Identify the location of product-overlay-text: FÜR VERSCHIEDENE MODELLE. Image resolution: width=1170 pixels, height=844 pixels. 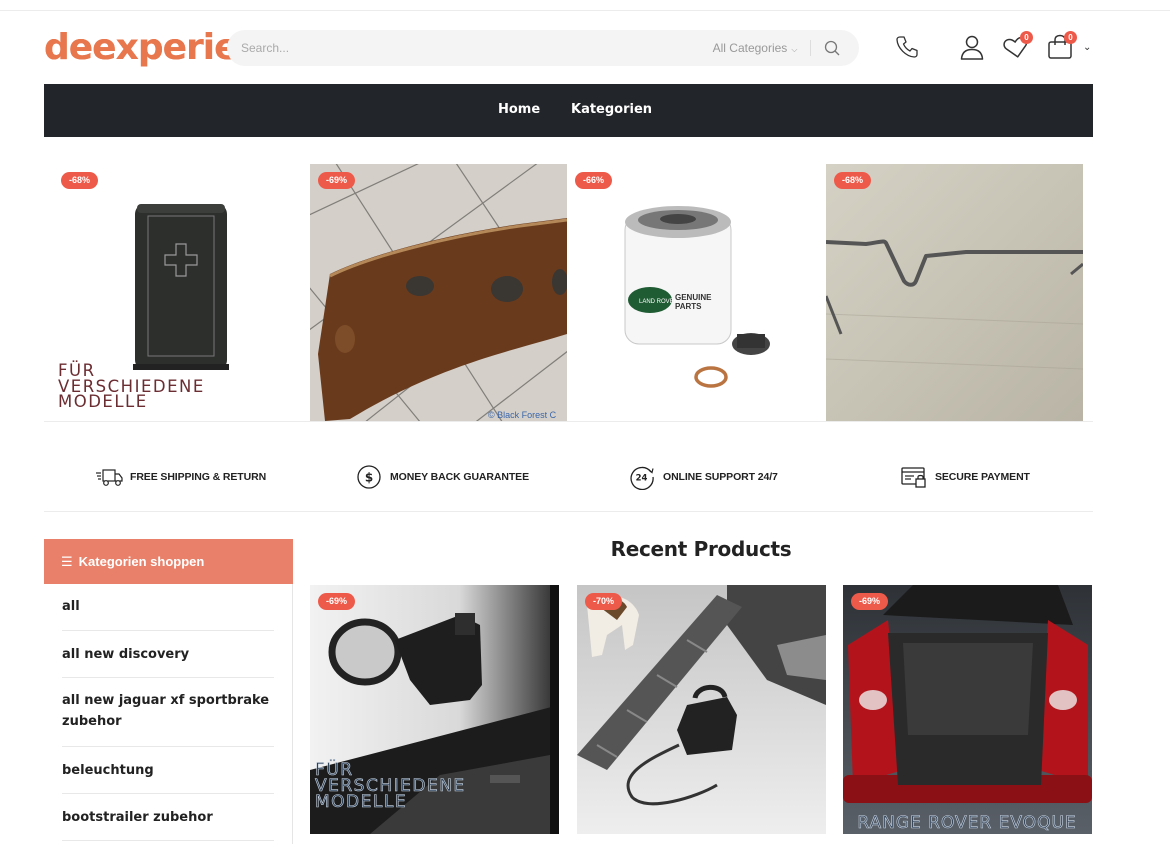
(390, 787).